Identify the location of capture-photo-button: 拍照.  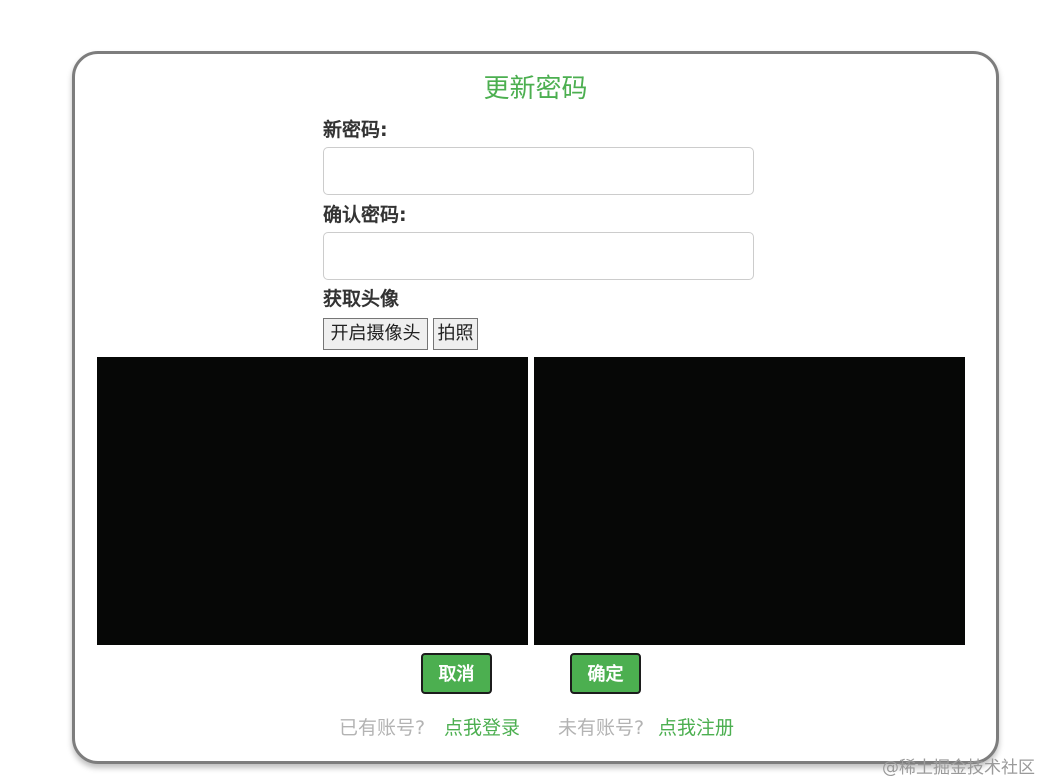
(455, 334).